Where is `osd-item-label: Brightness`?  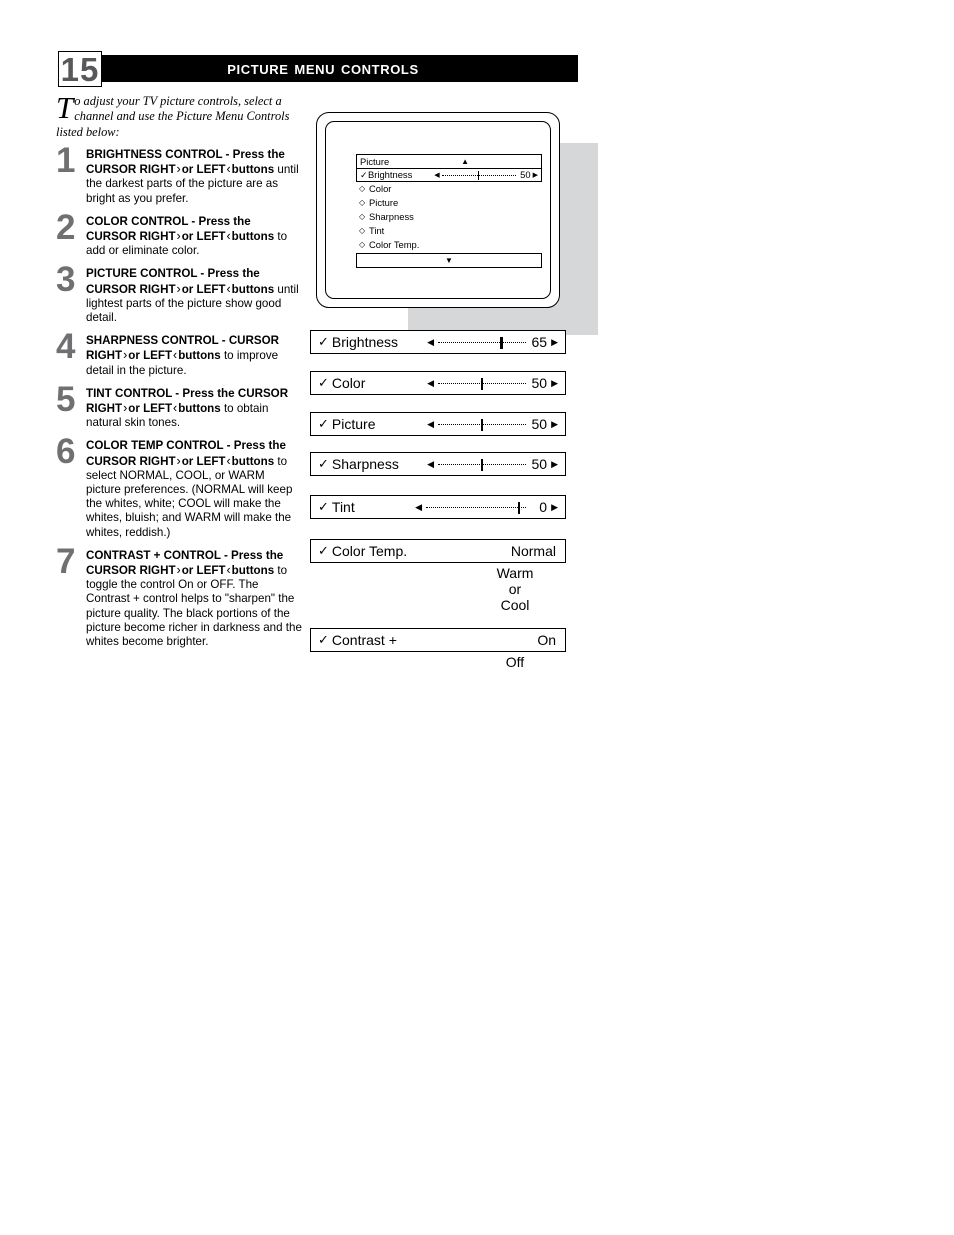 osd-item-label: Brightness is located at coordinates (390, 174).